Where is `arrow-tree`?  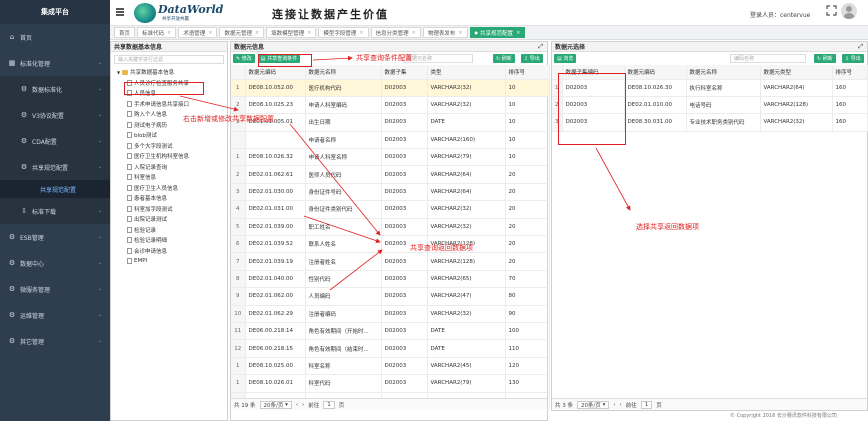 arrow-tree is located at coordinates (209, 103).